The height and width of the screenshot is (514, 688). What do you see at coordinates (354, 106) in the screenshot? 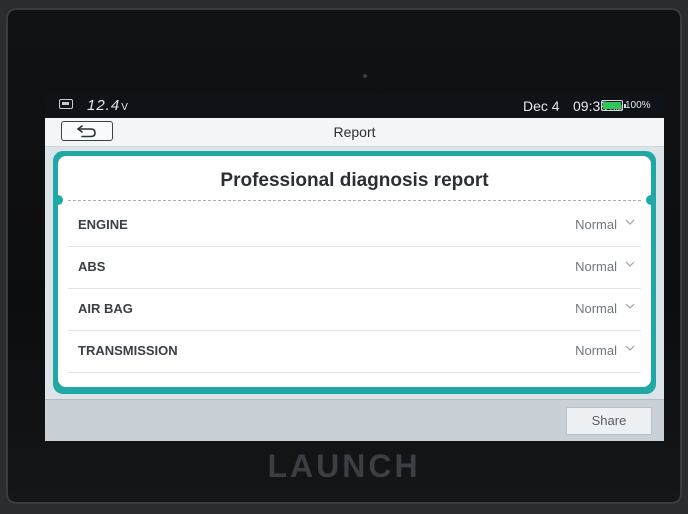
I see `status-bar: 12.4V Dec 4 09:39AM 100%` at bounding box center [354, 106].